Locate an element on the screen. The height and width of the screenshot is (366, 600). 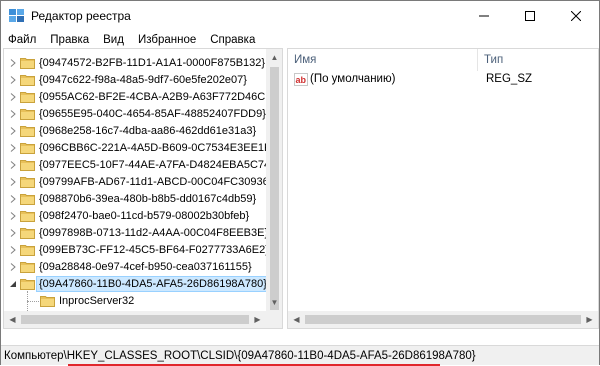
tree-key-item: {0947c622-f98a-48a5-9df7-60e5fe202e07} is located at coordinates (135, 80).